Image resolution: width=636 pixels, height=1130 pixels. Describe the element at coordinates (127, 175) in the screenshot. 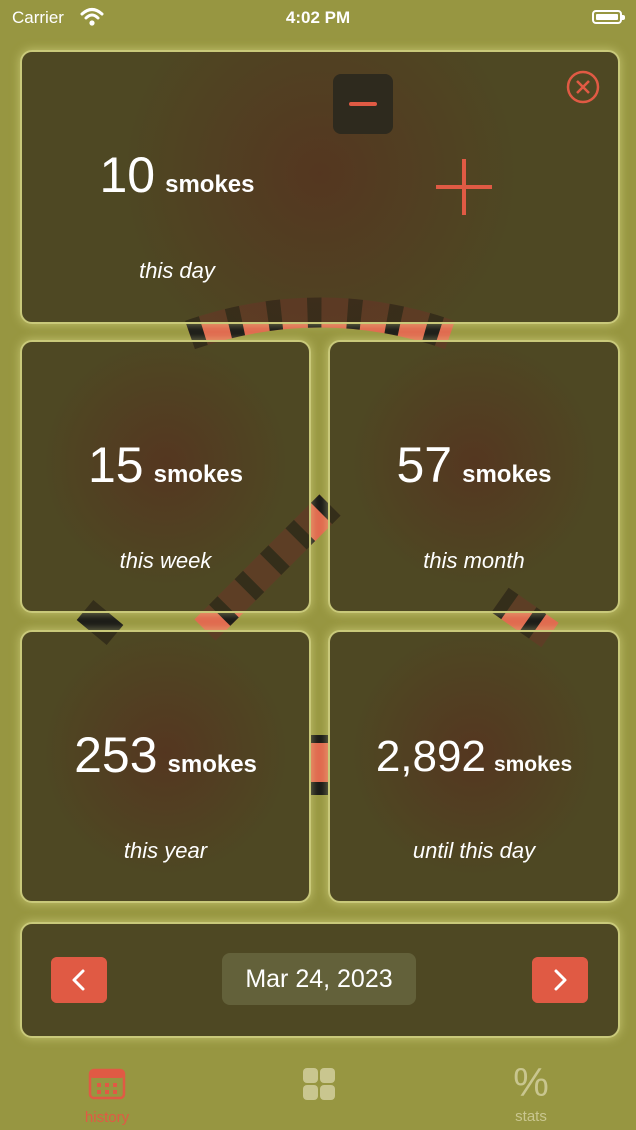

I see `today-count: 10` at that location.